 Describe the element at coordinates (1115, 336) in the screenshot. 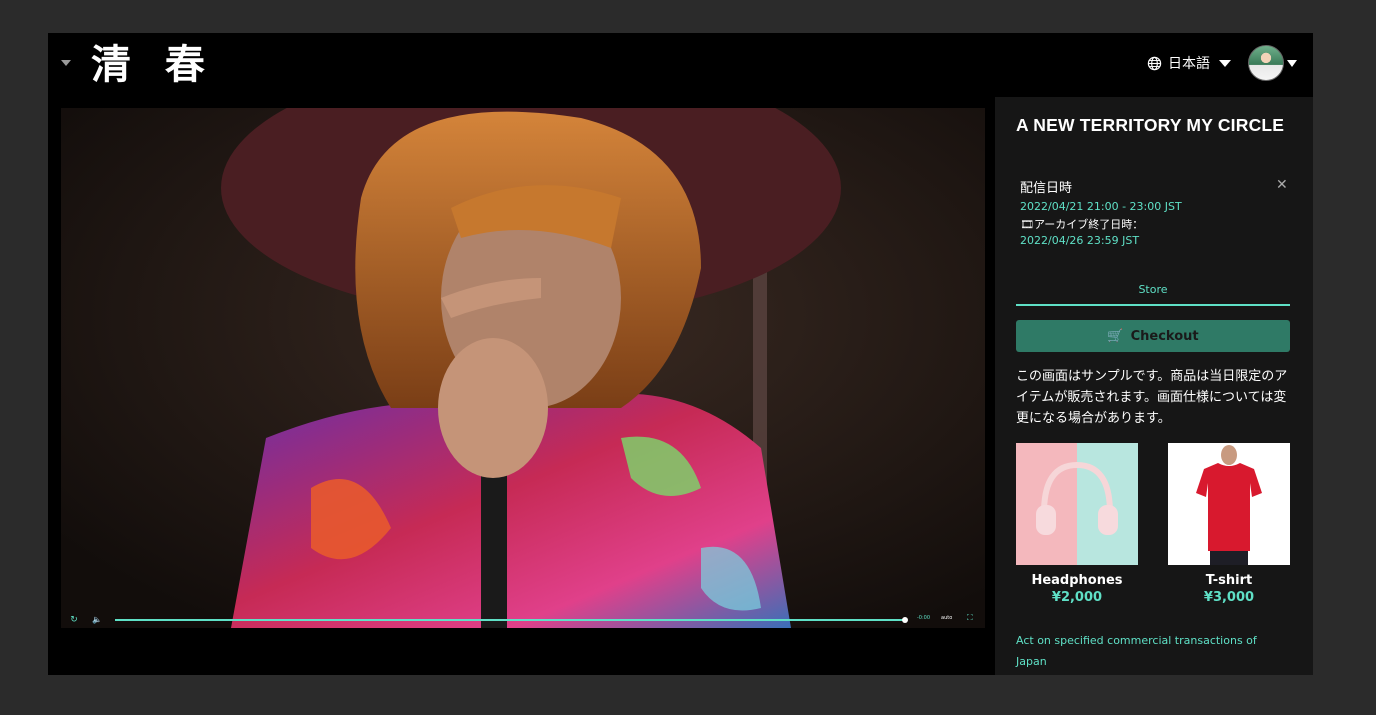

I see `cart-icon: 🛒` at that location.